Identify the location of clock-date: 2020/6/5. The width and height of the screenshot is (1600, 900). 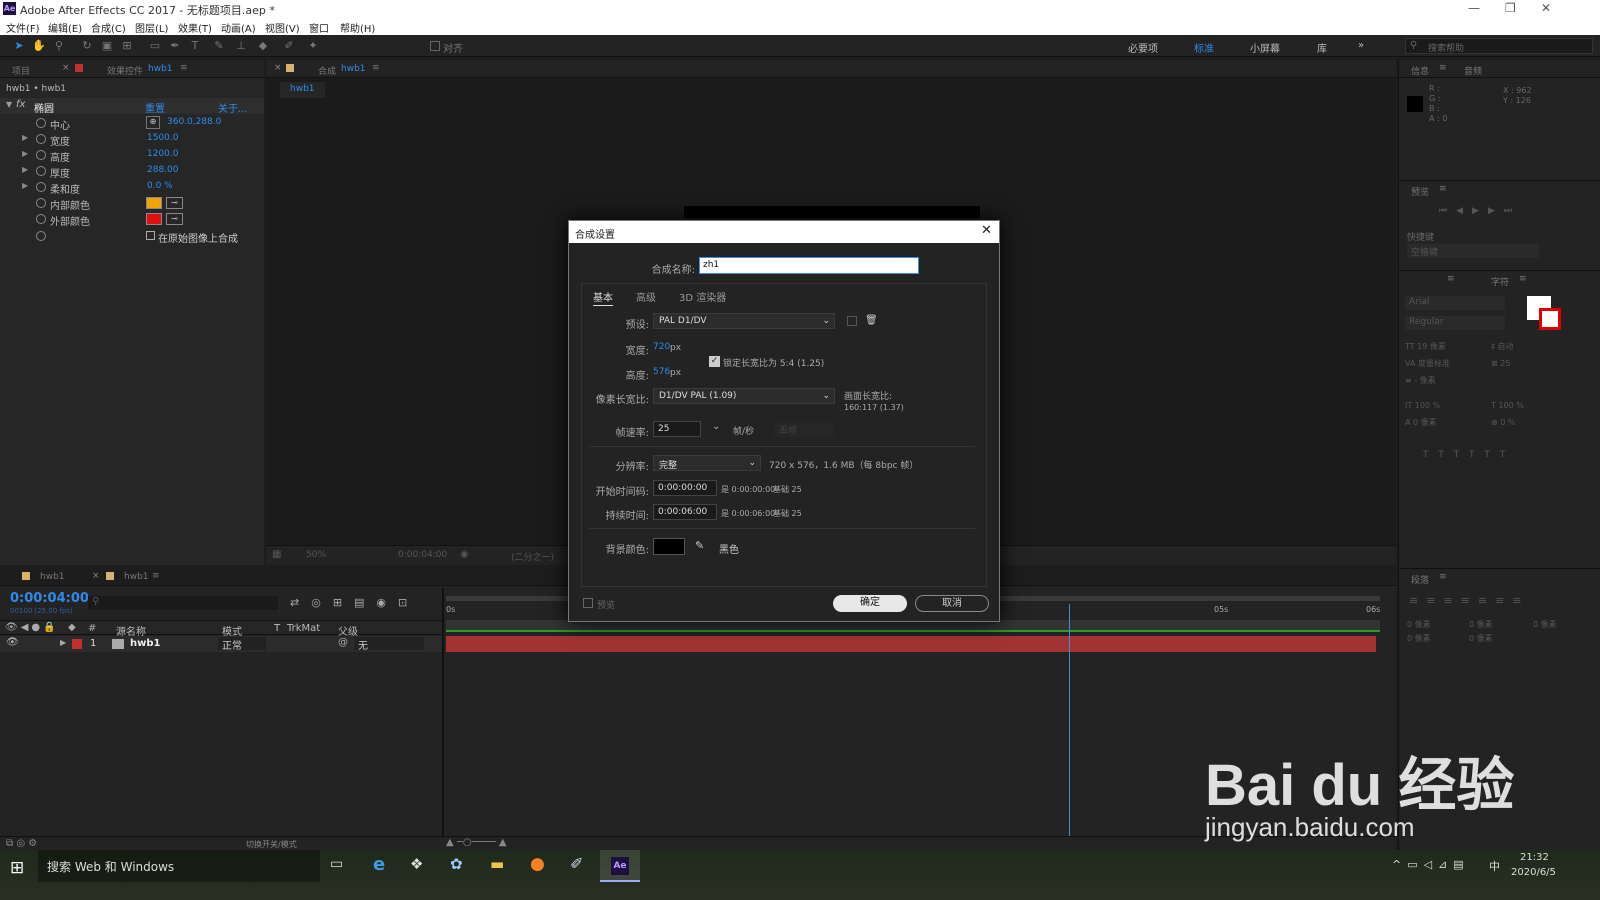
(1533, 872).